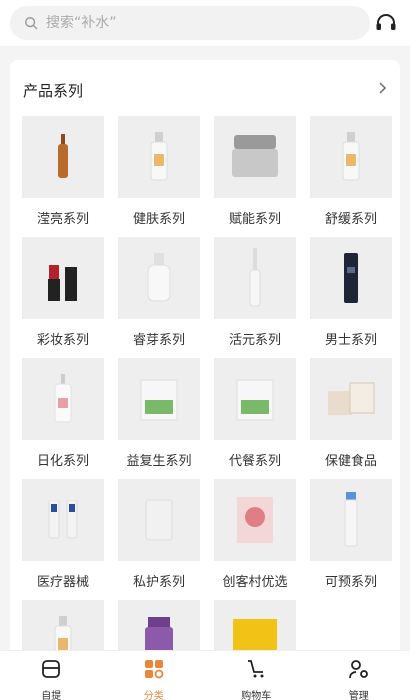 This screenshot has height=700, width=410. Describe the element at coordinates (159, 461) in the screenshot. I see `product-series-label: 益复生系列` at that location.